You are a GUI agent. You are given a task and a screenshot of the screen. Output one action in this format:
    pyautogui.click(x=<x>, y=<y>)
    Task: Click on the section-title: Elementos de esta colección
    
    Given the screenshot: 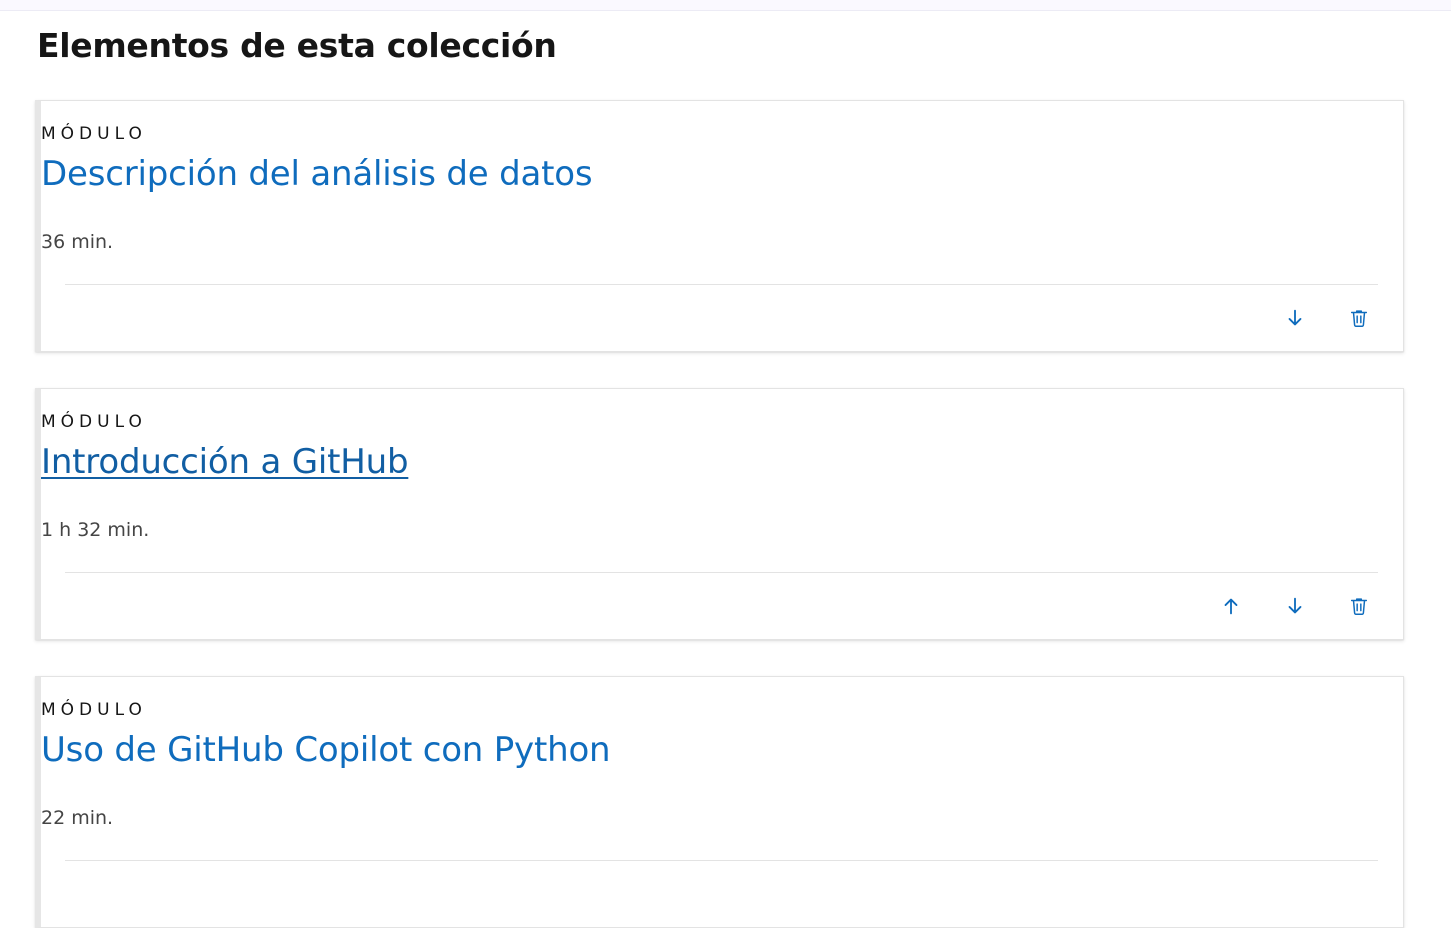 What is the action you would take?
    pyautogui.click(x=297, y=45)
    